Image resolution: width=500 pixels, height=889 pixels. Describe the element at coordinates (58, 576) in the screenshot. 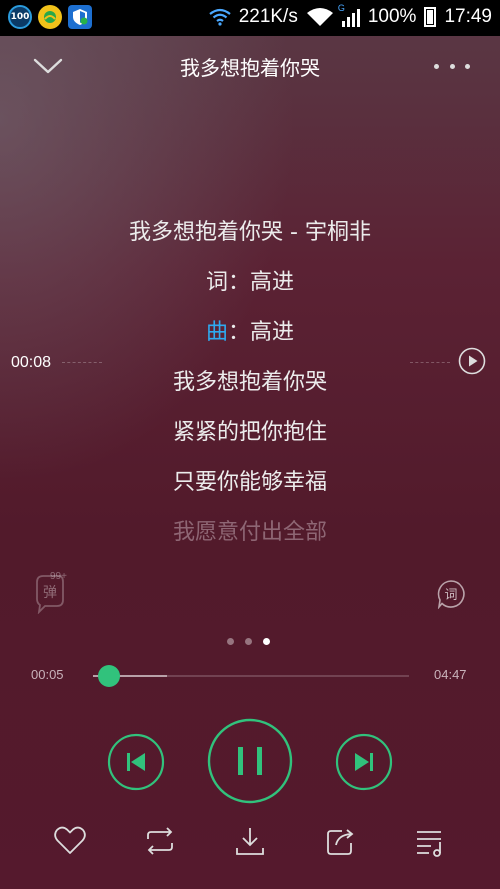

I see `danmu-count-badge: 99+` at that location.